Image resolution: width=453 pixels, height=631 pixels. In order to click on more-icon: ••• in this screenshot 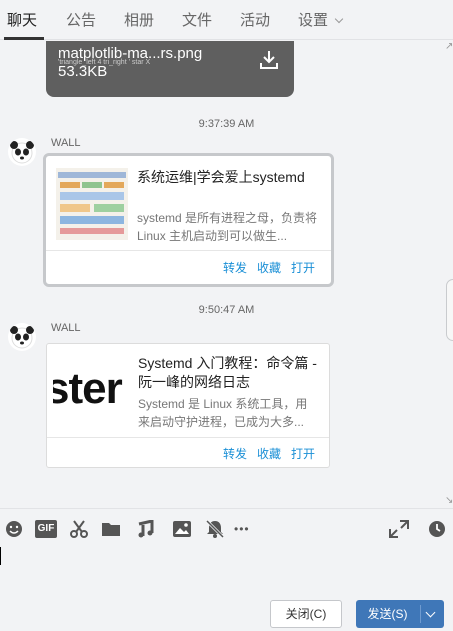, I will do `click(246, 529)`.